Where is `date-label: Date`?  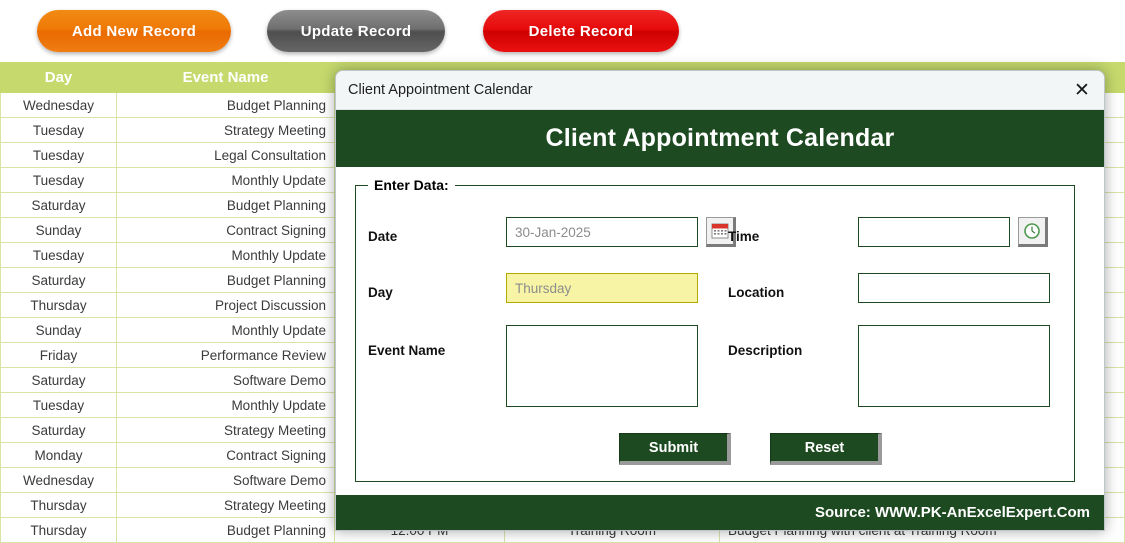 date-label: Date is located at coordinates (383, 236).